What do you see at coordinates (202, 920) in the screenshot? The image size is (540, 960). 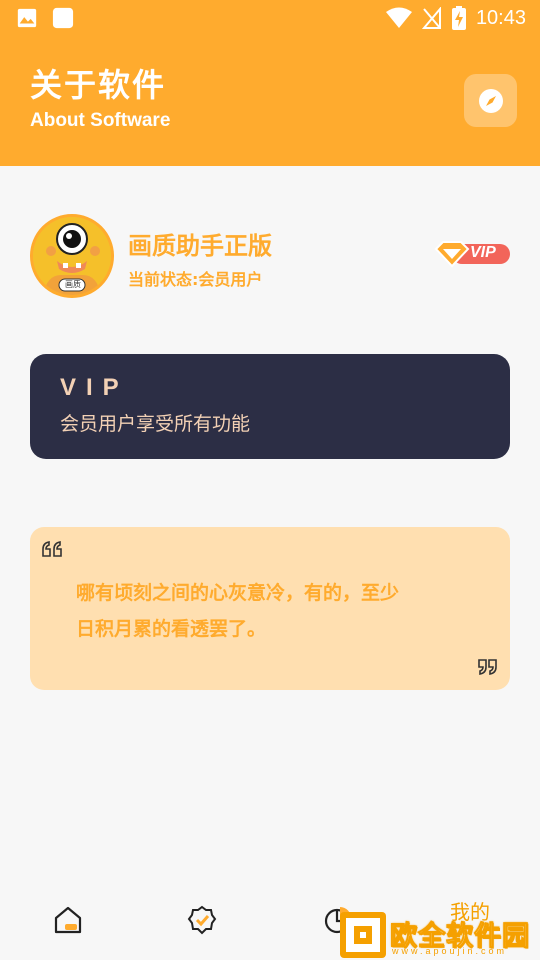 I see `verified-icon` at bounding box center [202, 920].